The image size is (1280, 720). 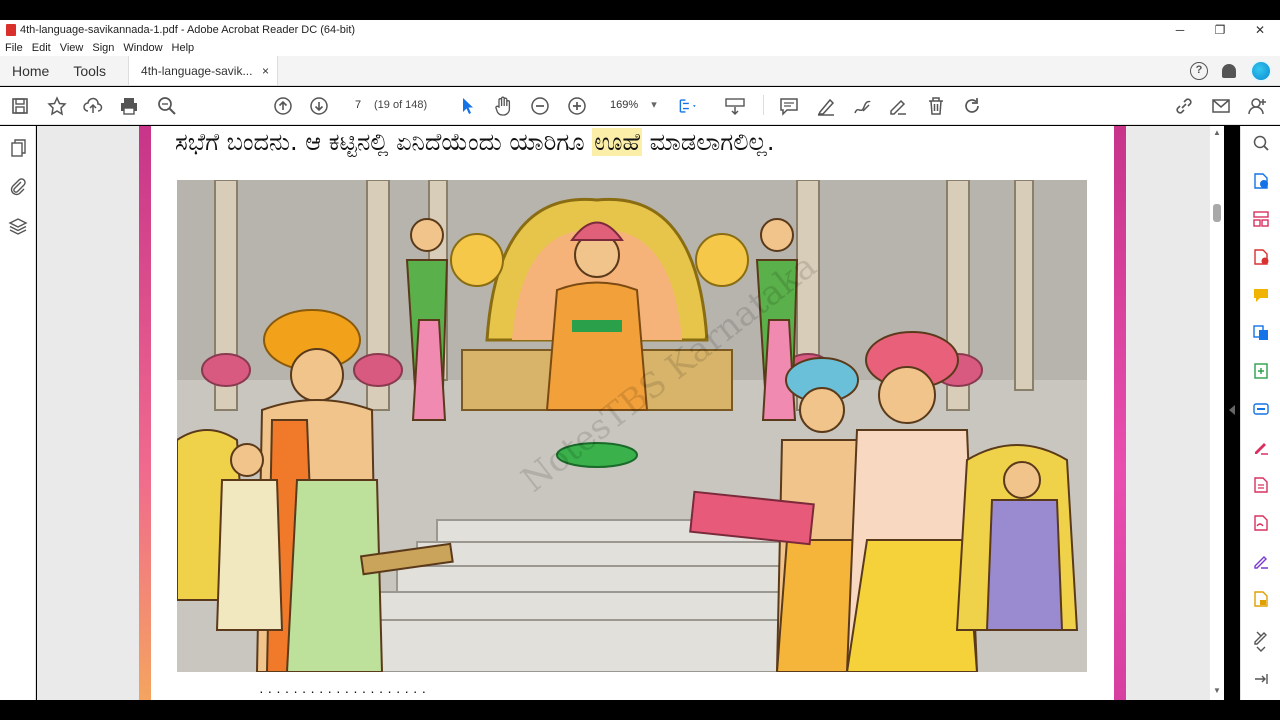 What do you see at coordinates (1184, 106) in the screenshot?
I see `share-link-icon` at bounding box center [1184, 106].